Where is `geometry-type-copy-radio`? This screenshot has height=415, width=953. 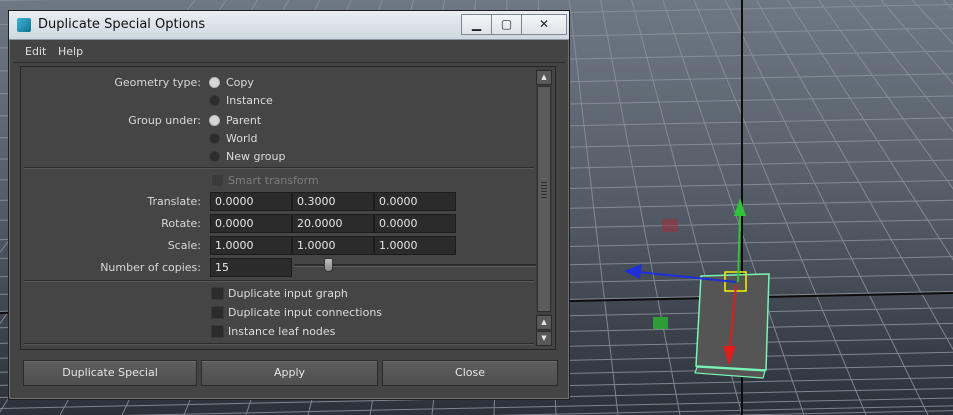 geometry-type-copy-radio is located at coordinates (214, 82).